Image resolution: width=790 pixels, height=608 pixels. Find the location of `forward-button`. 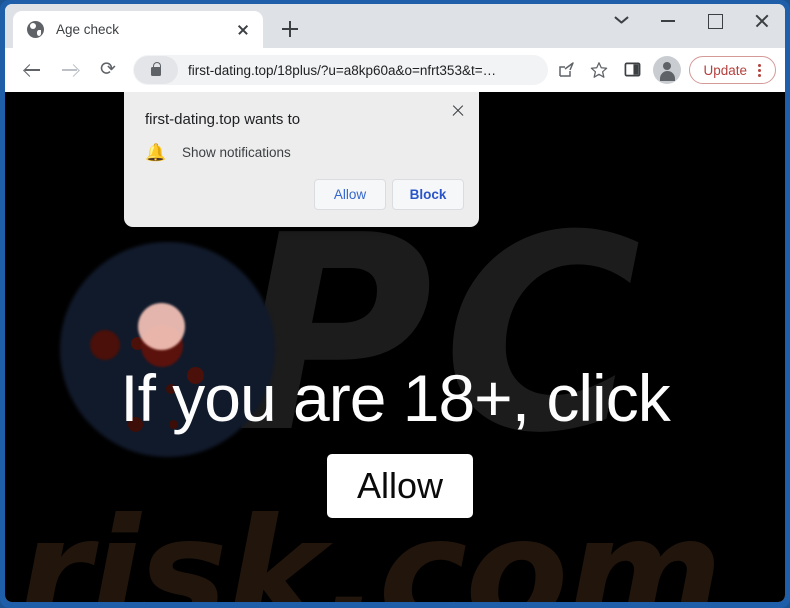

forward-button is located at coordinates (70, 70).